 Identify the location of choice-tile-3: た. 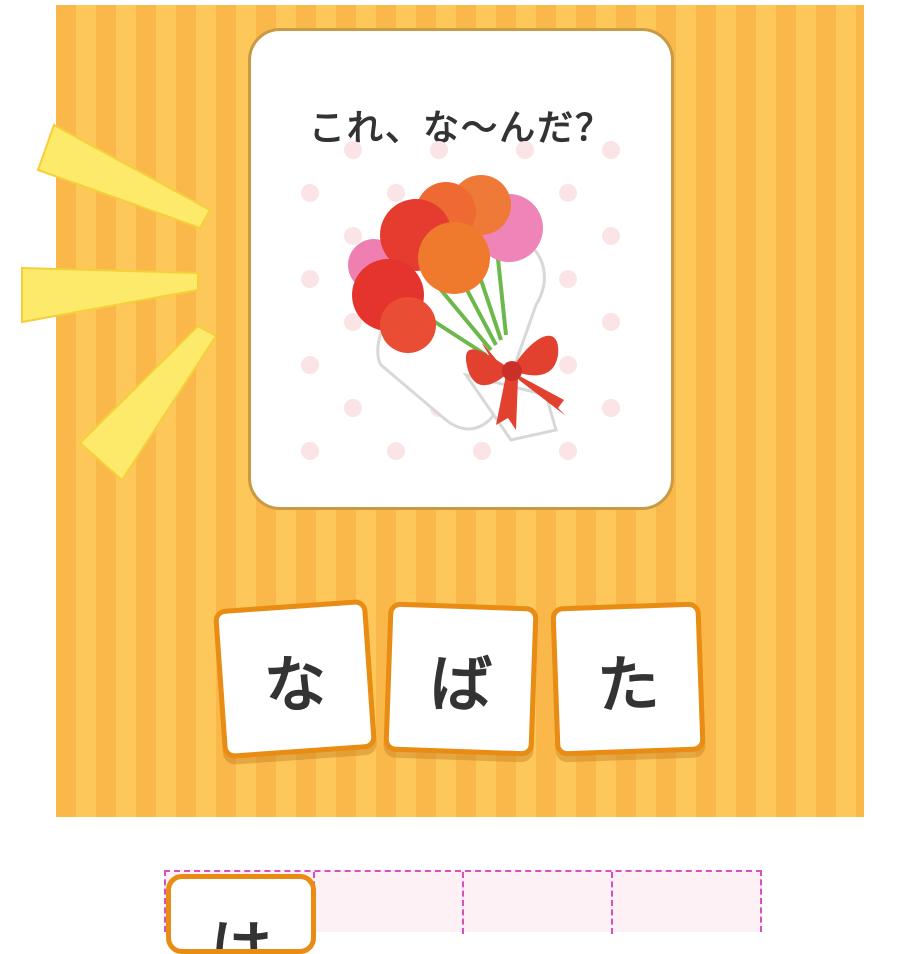
(628, 679).